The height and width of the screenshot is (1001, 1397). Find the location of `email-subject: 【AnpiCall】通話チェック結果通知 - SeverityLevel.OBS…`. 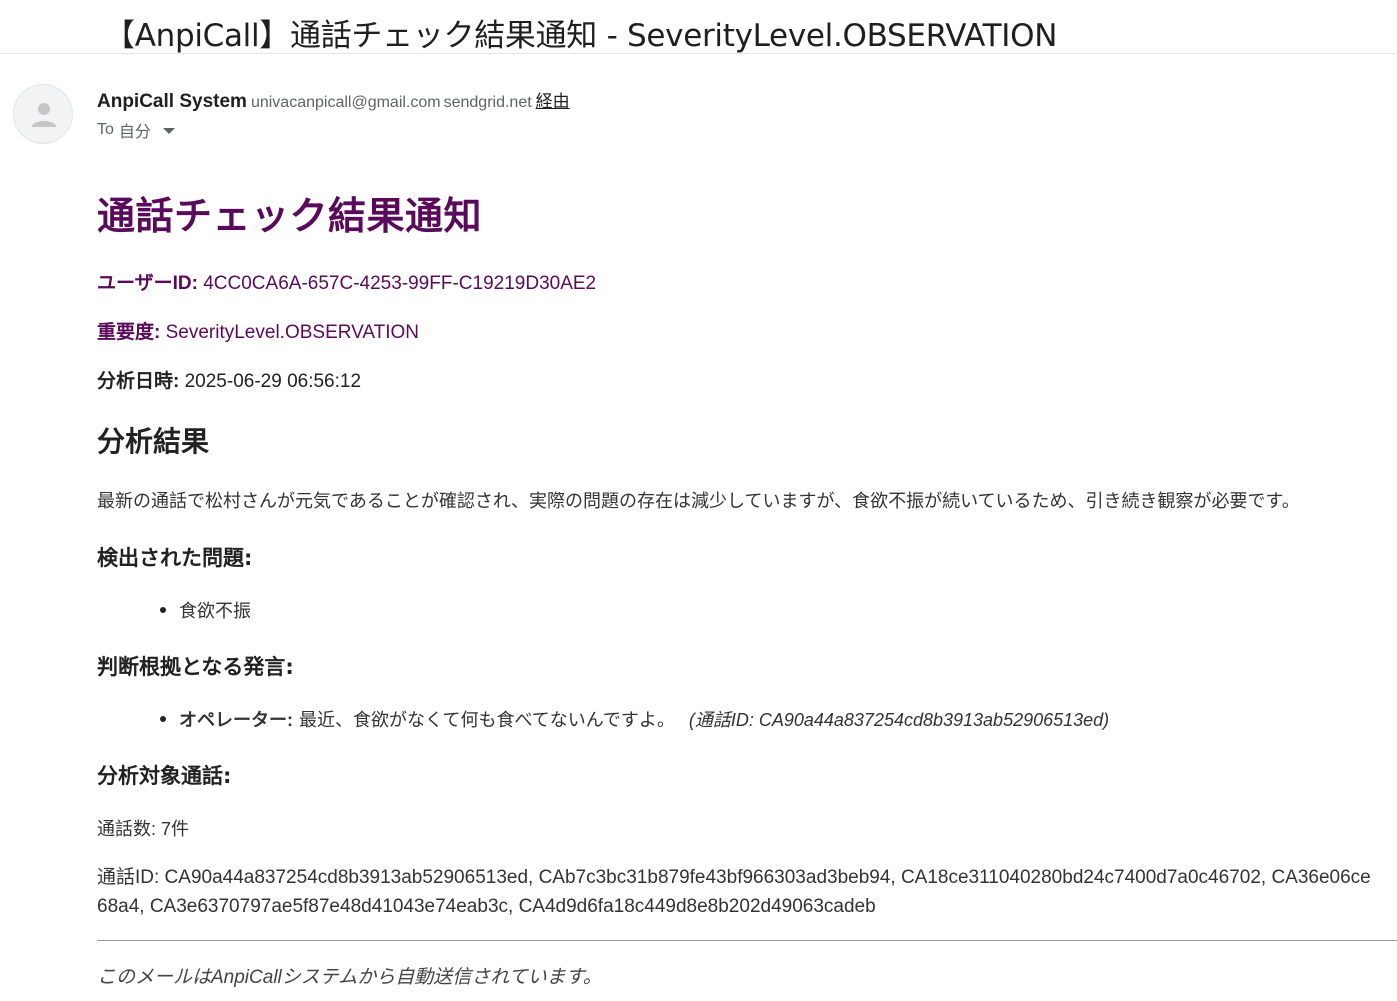

email-subject: 【AnpiCall】通話チェック結果通知 - SeverityLevel.OBS… is located at coordinates (581, 36).